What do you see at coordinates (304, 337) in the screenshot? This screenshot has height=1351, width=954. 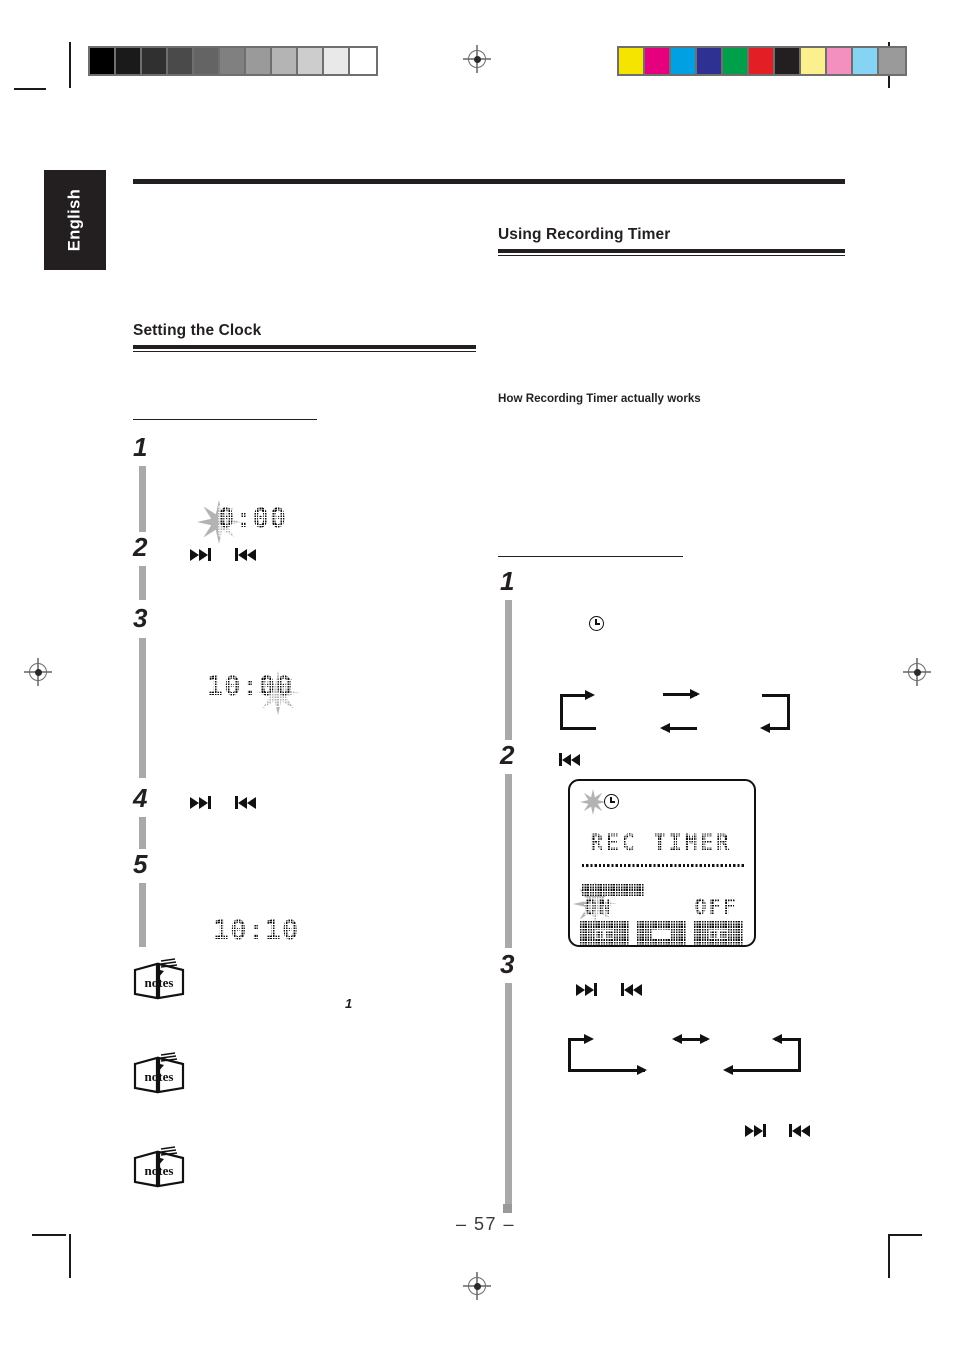 I see `section-heading-setting-the-clock: Setting the Clock` at bounding box center [304, 337].